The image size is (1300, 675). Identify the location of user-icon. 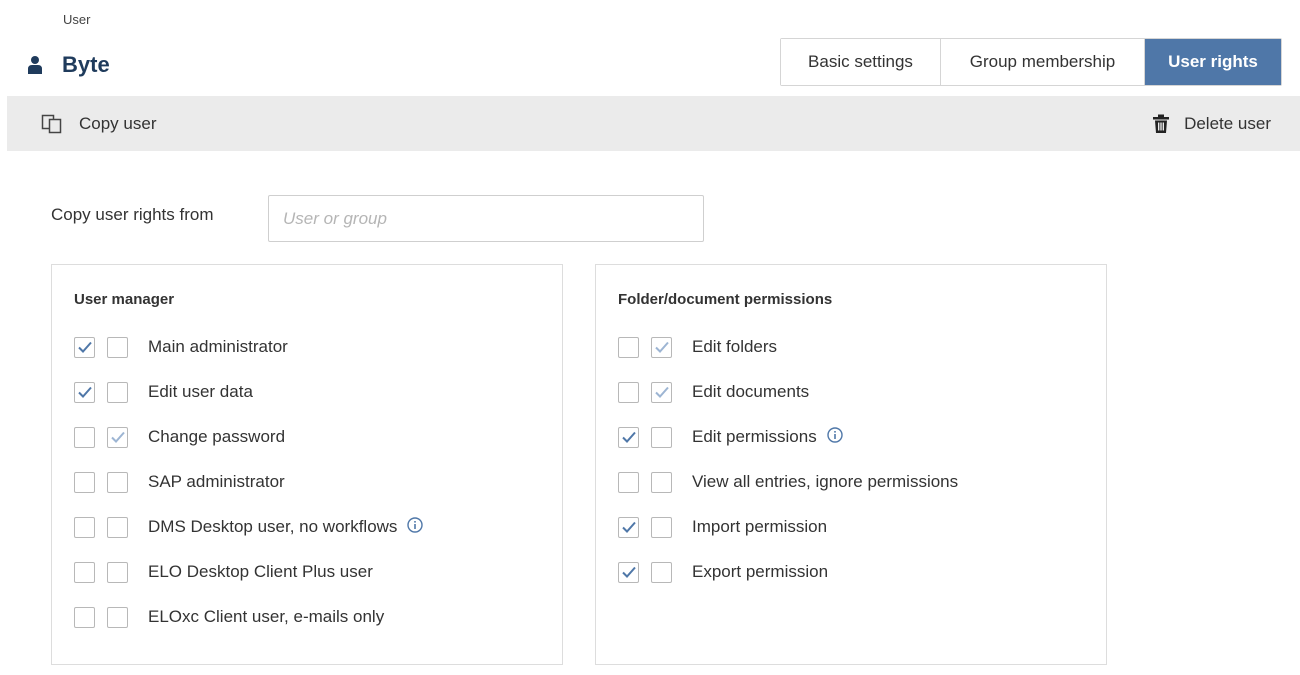
(35, 65).